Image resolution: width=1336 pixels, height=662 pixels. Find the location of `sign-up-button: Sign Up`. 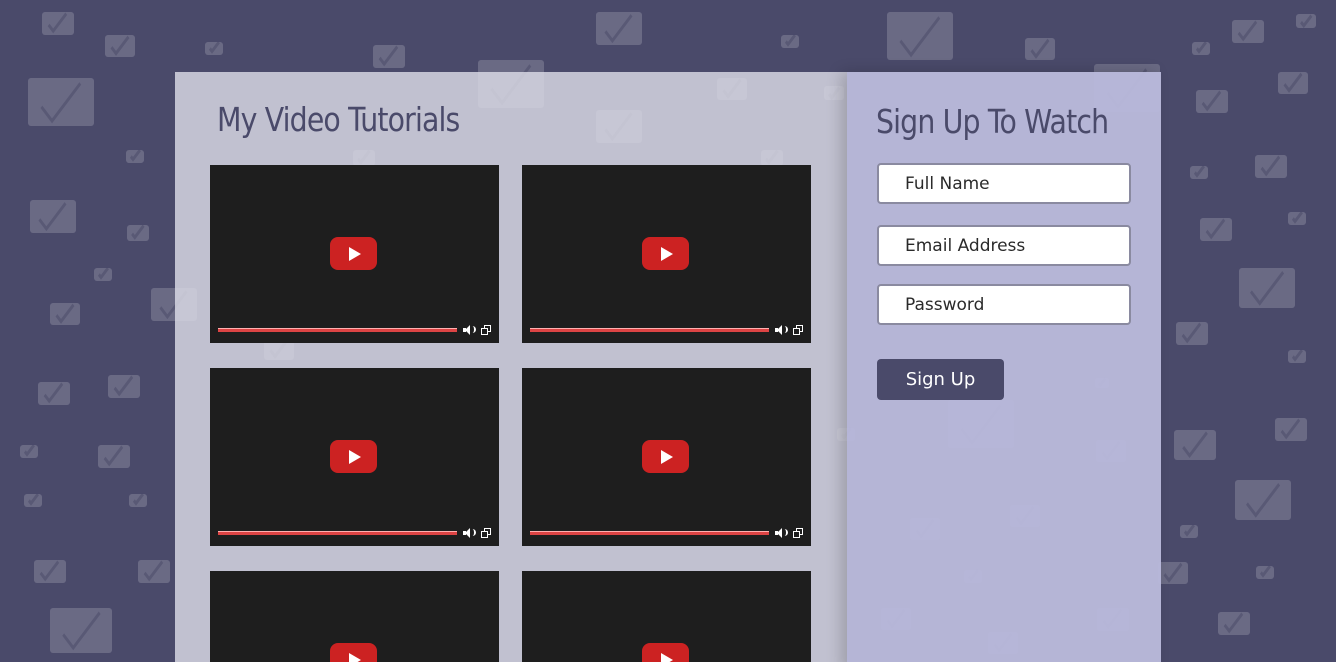

sign-up-button: Sign Up is located at coordinates (940, 379).